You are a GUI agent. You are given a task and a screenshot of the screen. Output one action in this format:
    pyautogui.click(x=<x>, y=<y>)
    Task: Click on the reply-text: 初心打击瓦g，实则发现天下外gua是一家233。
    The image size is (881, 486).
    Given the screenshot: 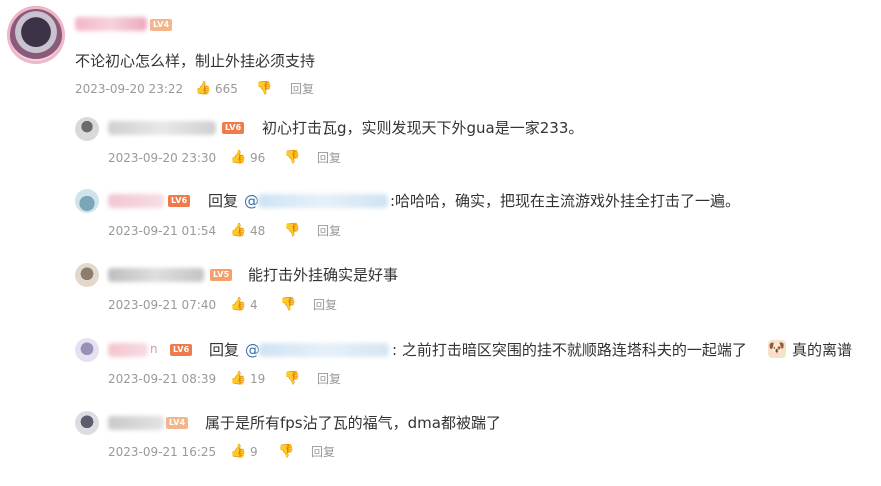 What is the action you would take?
    pyautogui.click(x=423, y=128)
    